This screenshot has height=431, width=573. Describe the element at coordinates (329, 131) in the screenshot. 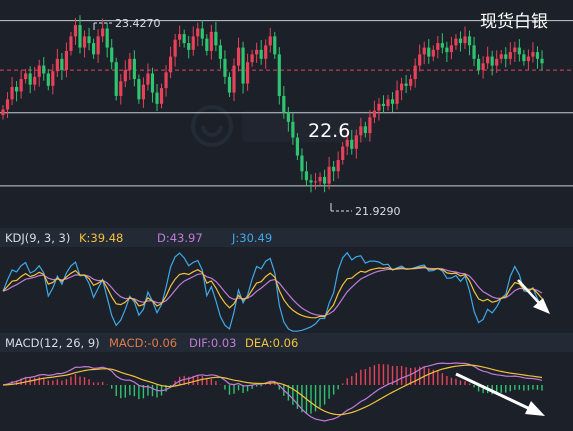

I see `center-price-label: 22.6` at that location.